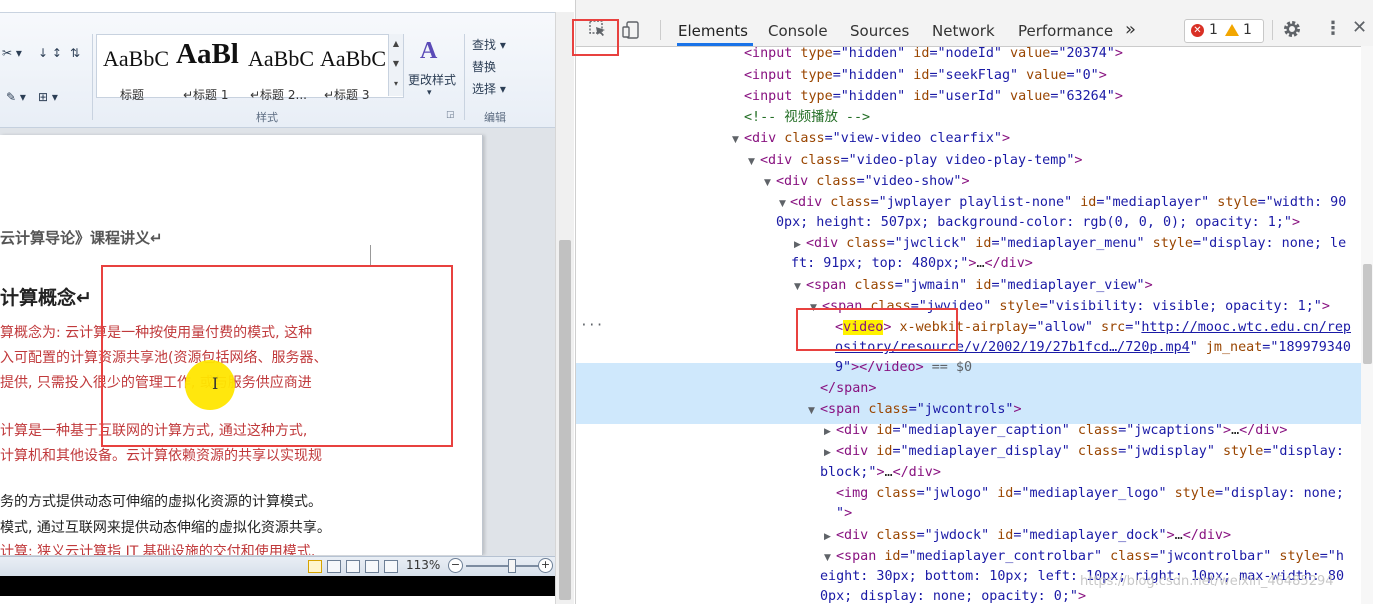 This screenshot has width=1373, height=604. I want to click on word-vertical-scrollbar, so click(564, 308).